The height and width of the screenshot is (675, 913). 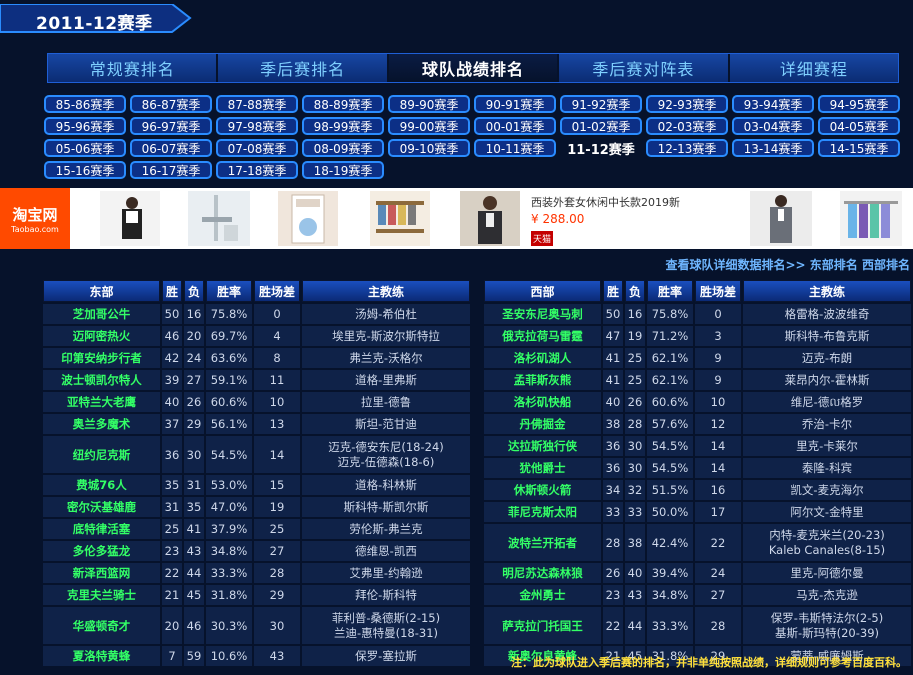 What do you see at coordinates (171, 104) in the screenshot?
I see `season-button: 86-87赛季` at bounding box center [171, 104].